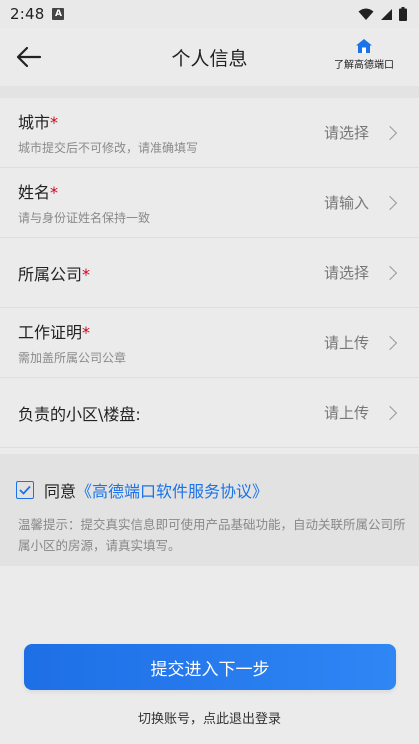 Image resolution: width=419 pixels, height=744 pixels. Describe the element at coordinates (364, 54) in the screenshot. I see `learn-more-link: 了解高德端口` at that location.